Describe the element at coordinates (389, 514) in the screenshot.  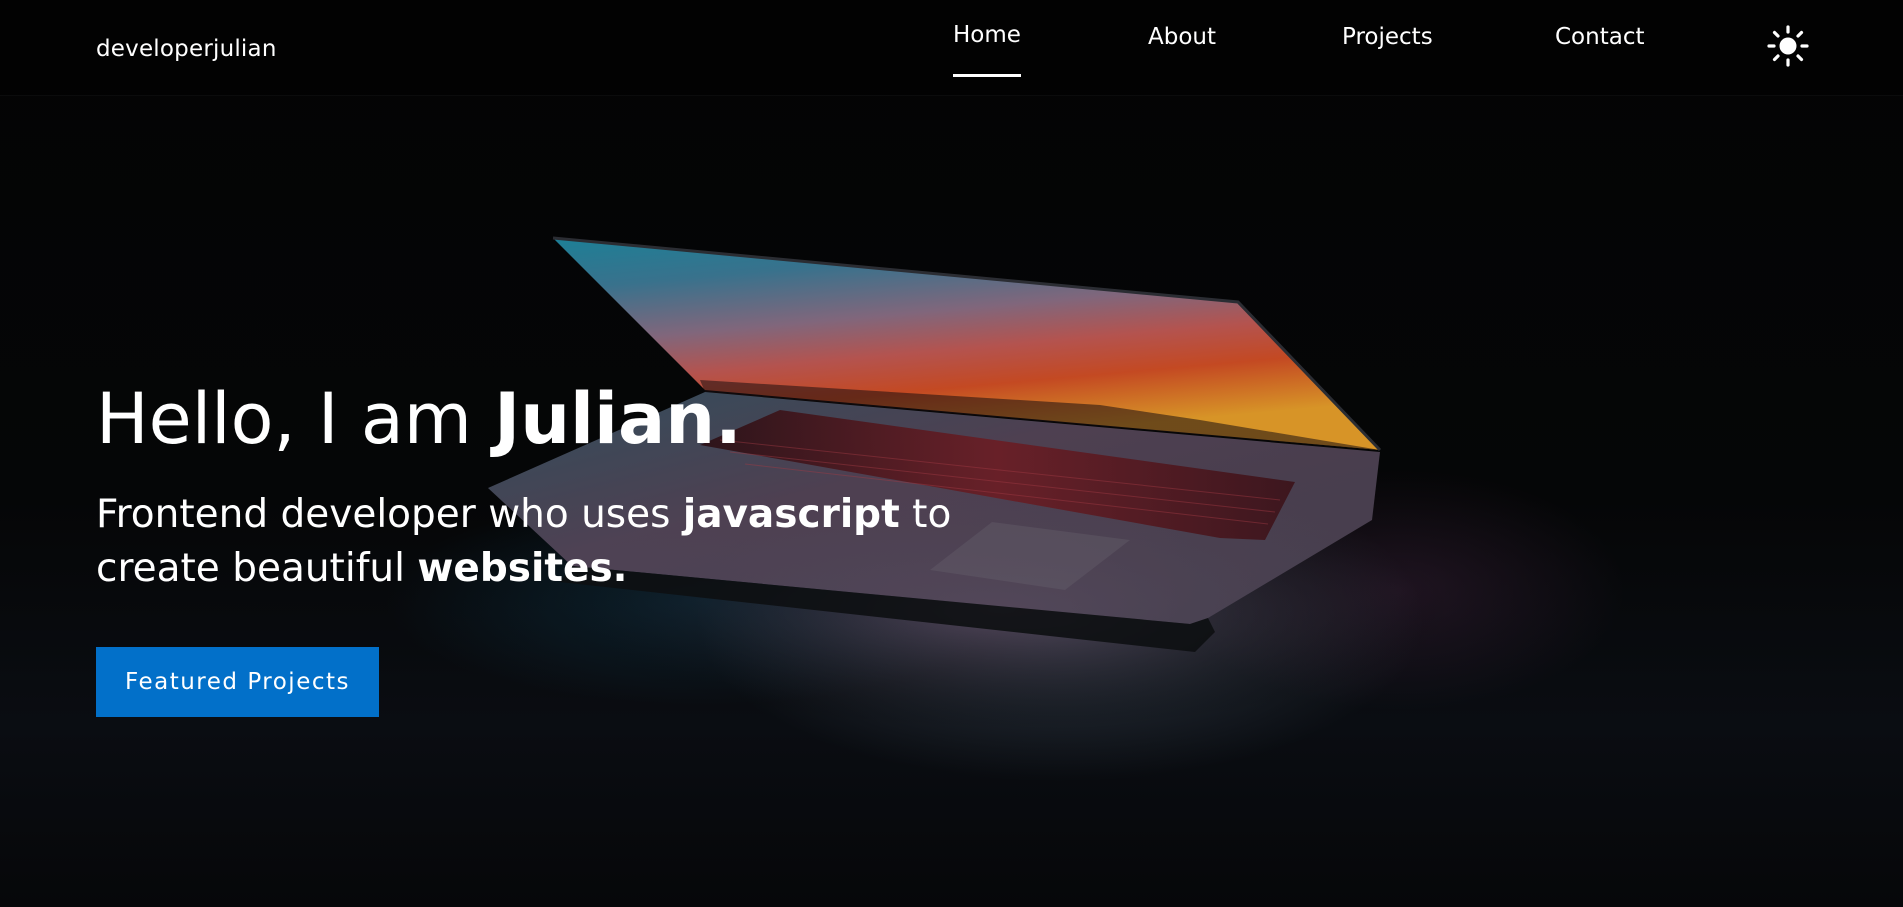
I see `hero-subtitle-text-1: Frontend developer who uses` at that location.